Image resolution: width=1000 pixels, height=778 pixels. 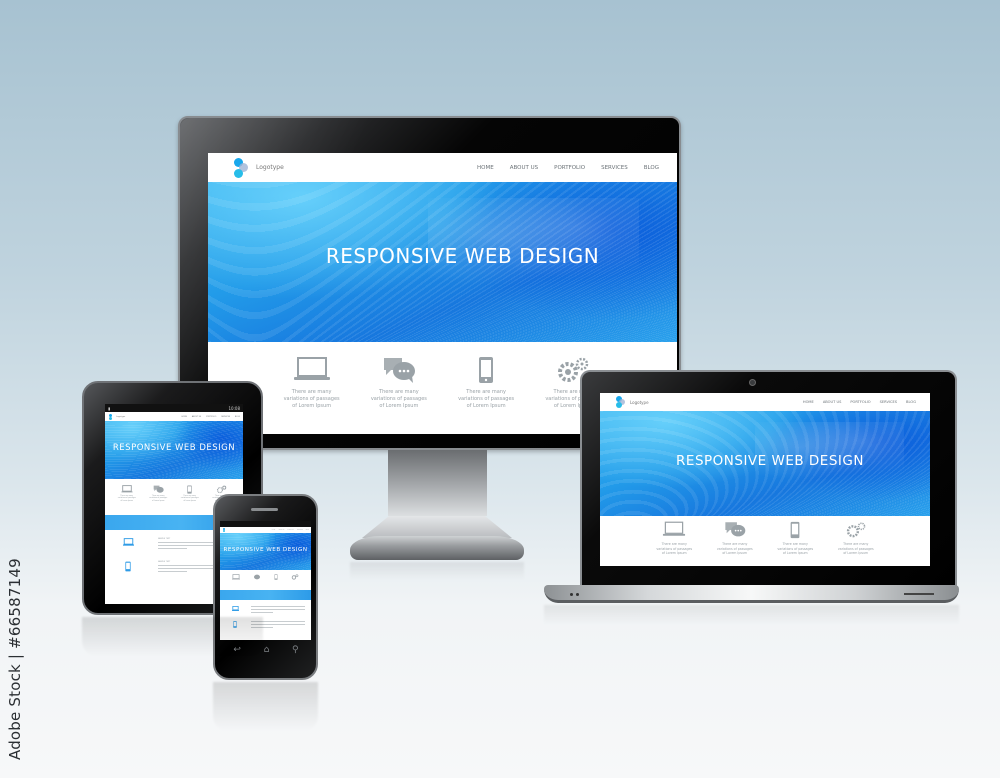 What do you see at coordinates (15, 659) in the screenshot?
I see `stock-id-label: Adobe Stock | #66587149` at bounding box center [15, 659].